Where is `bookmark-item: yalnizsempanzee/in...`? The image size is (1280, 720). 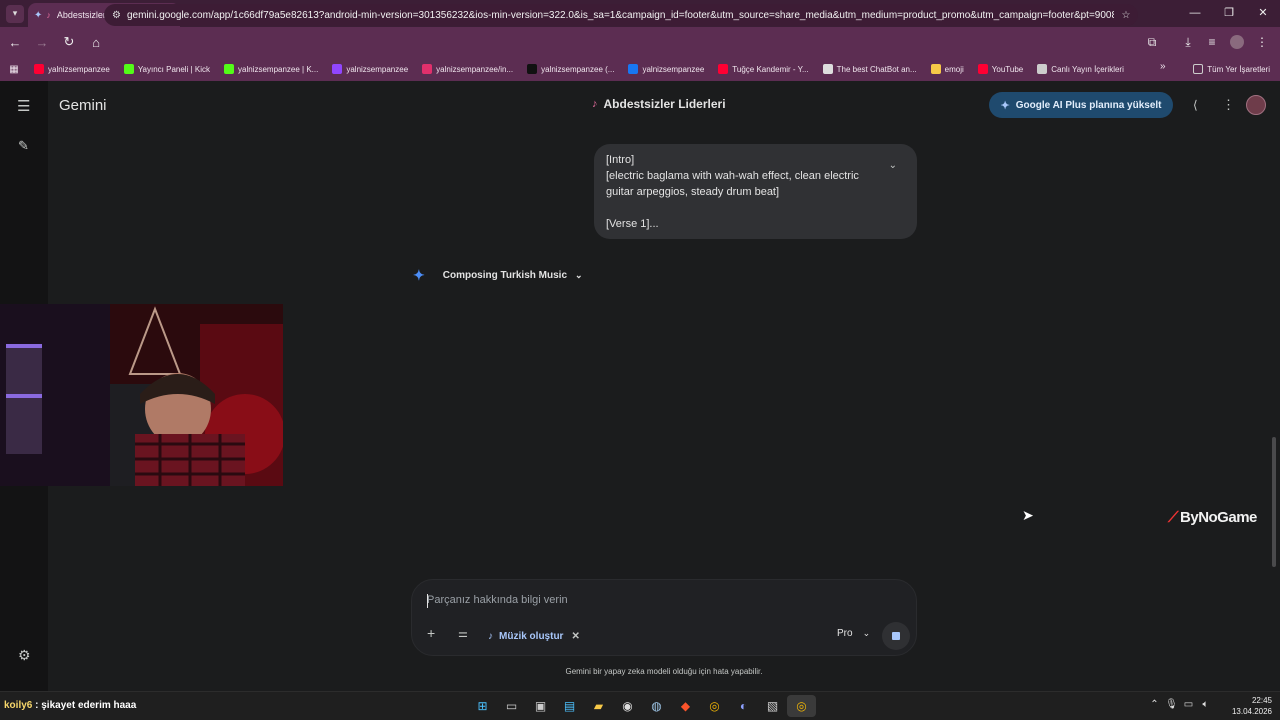
bookmark-item: yalnizsempanzee/in... is located at coordinates (467, 69).